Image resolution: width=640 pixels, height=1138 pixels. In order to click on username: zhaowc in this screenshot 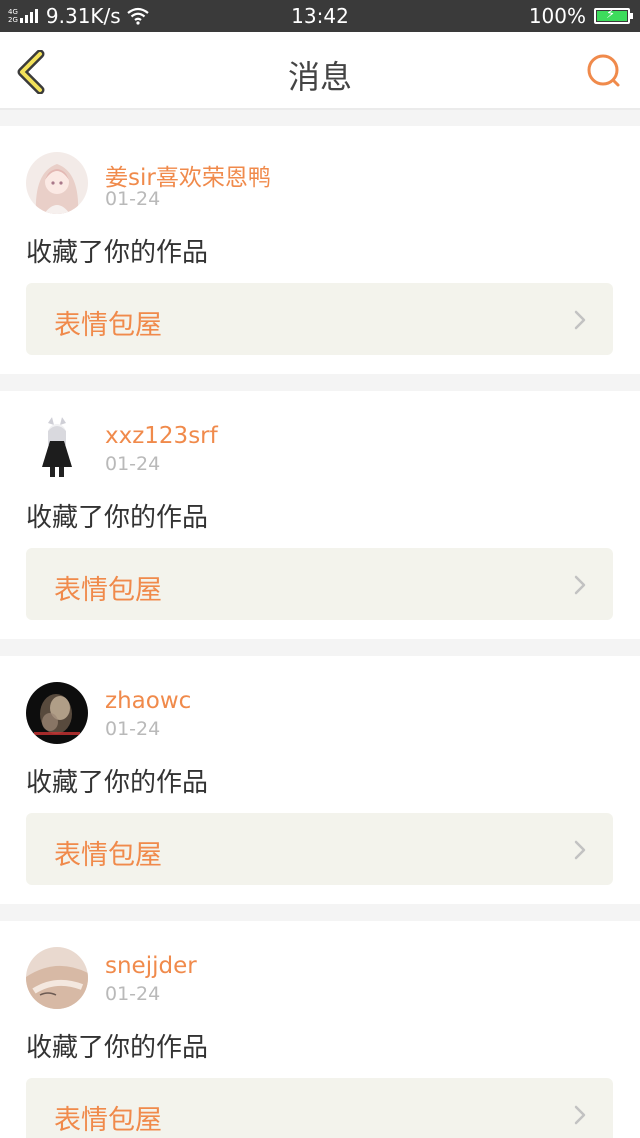, I will do `click(148, 701)`.